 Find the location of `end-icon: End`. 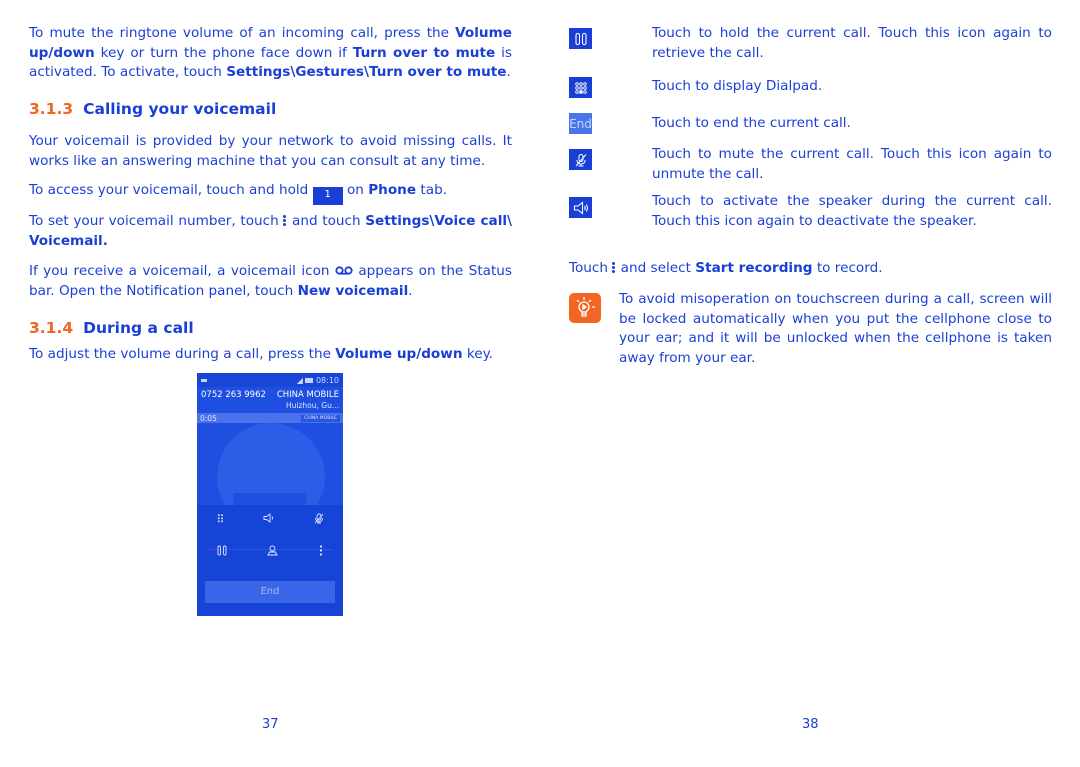

end-icon: End is located at coordinates (580, 123).